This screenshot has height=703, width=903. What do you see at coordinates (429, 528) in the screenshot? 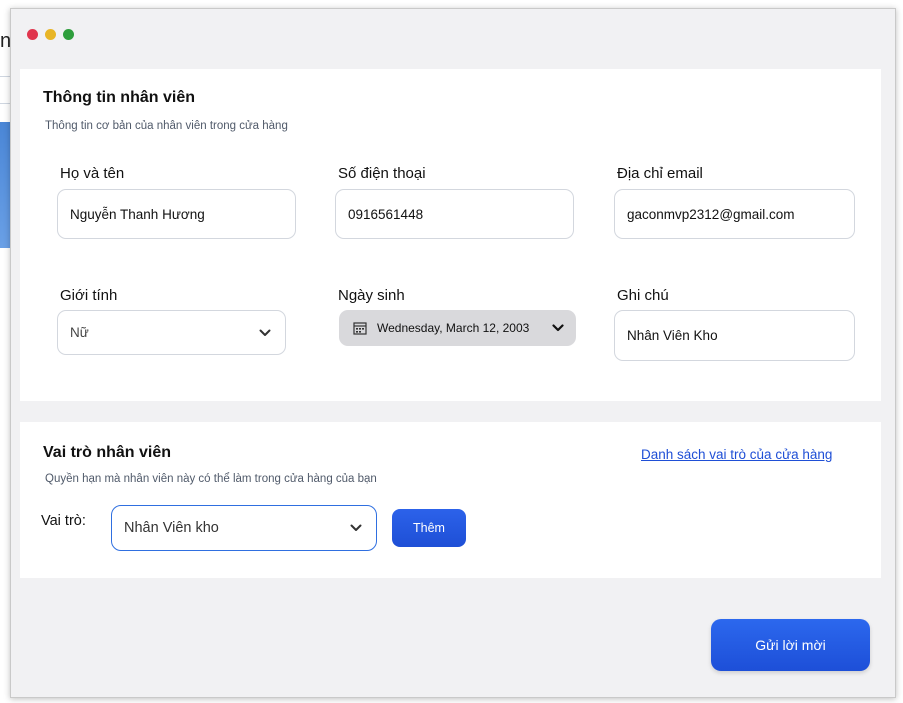
I see `add-role-button: Thêm` at bounding box center [429, 528].